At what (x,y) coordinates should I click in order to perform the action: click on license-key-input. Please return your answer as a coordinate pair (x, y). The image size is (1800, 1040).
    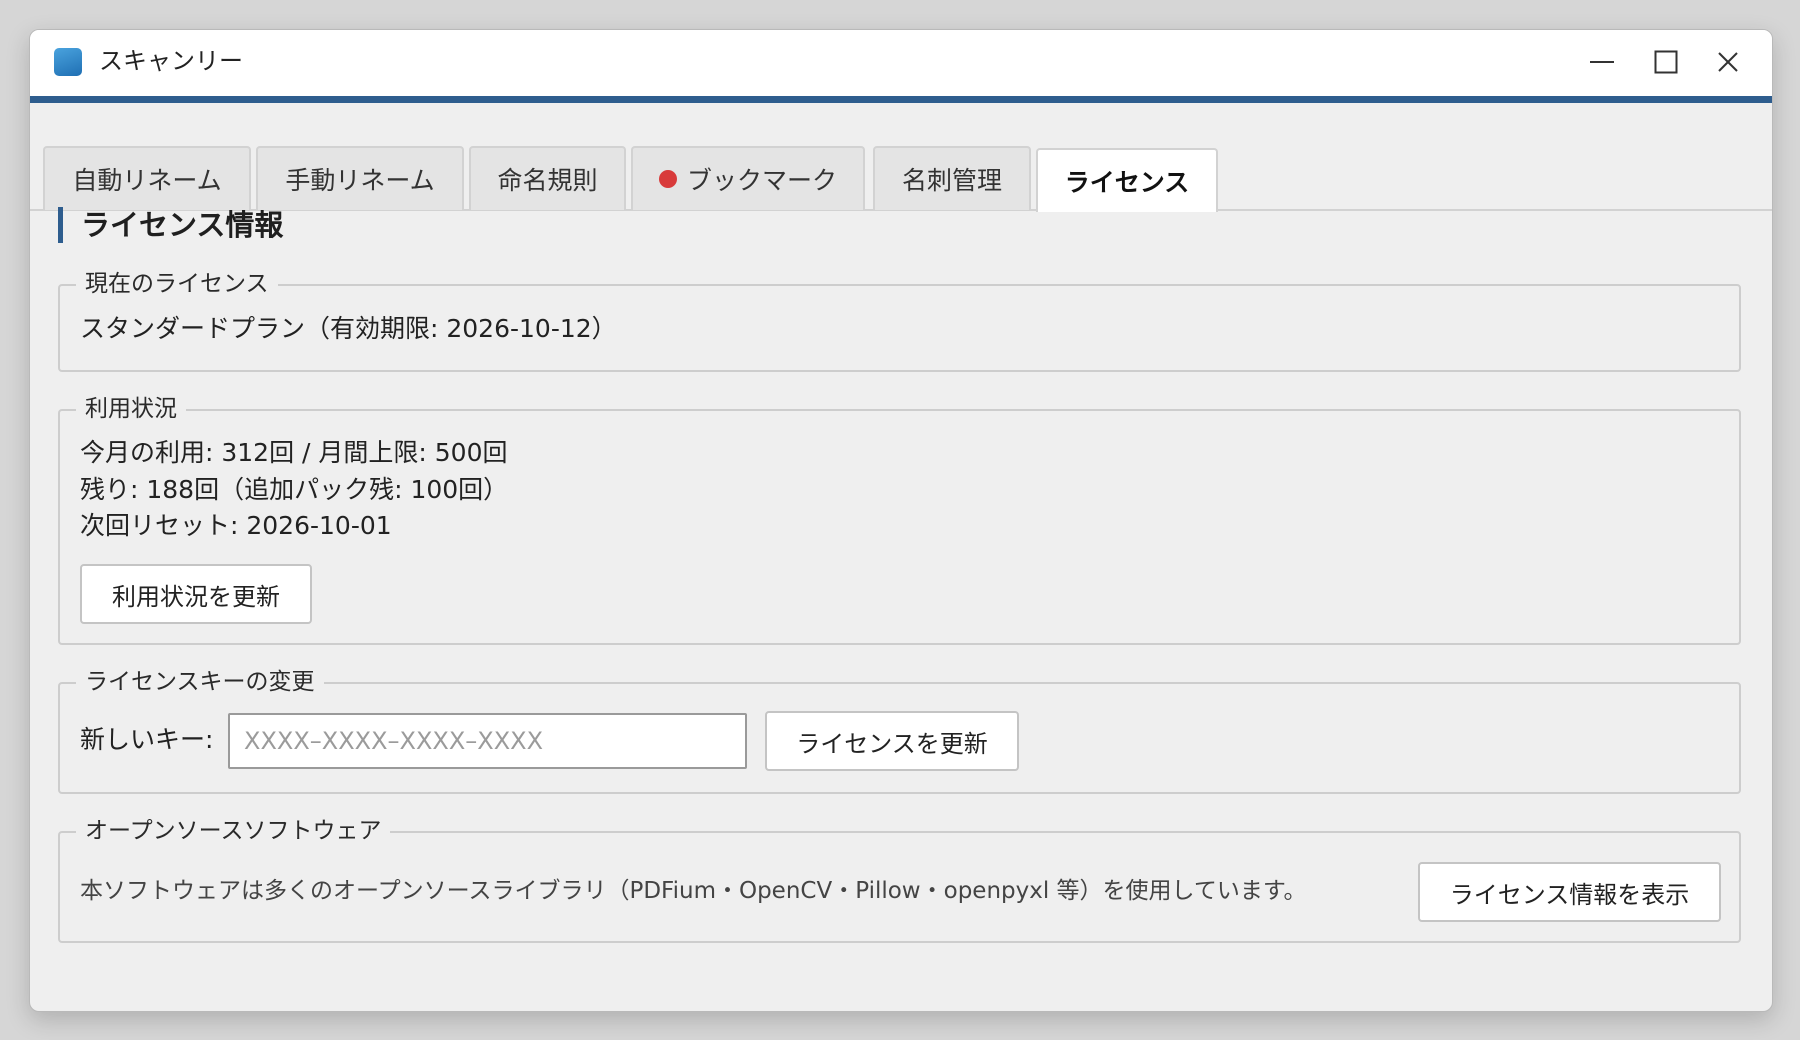
    Looking at the image, I should click on (487, 741).